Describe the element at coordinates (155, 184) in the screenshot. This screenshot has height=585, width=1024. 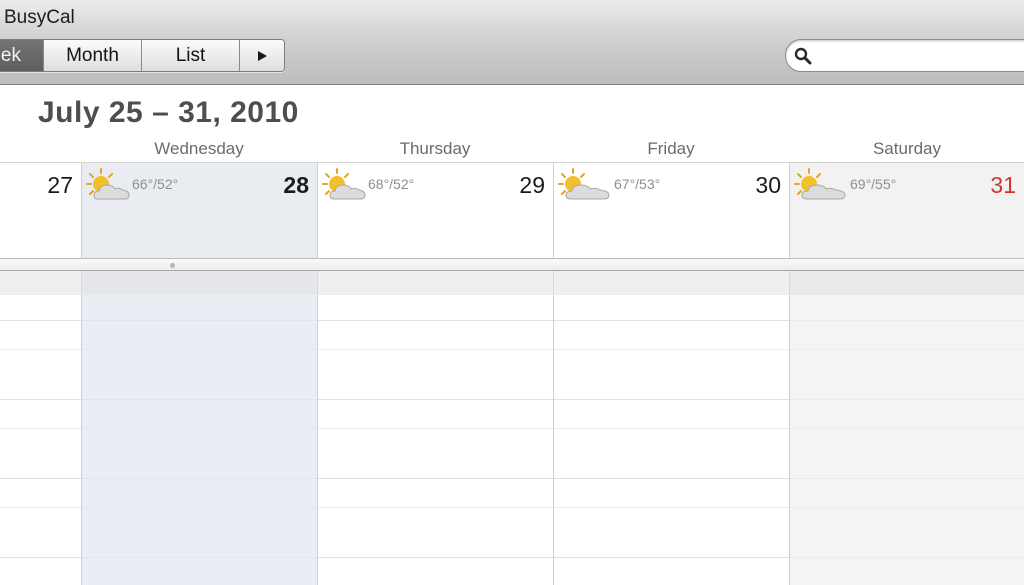
I see `temperature: 66°/52°` at that location.